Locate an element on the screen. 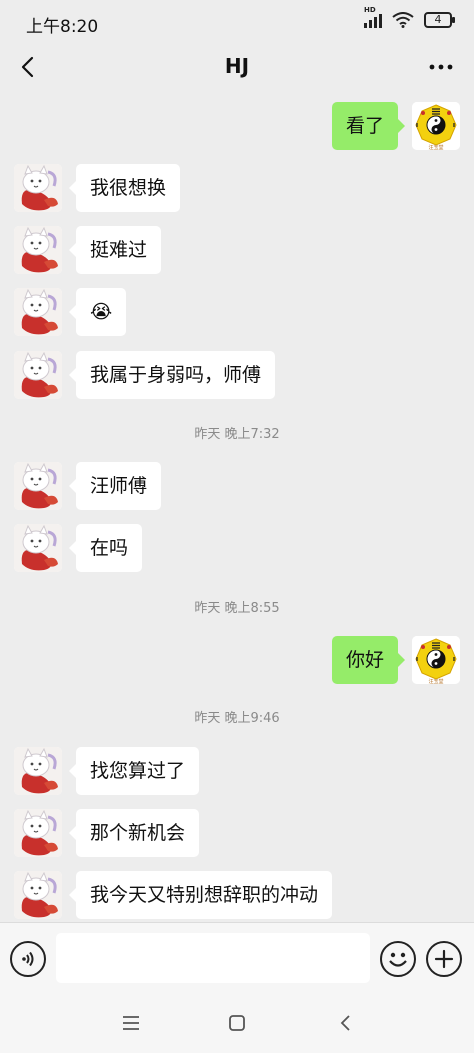  wifi-icon is located at coordinates (403, 20).